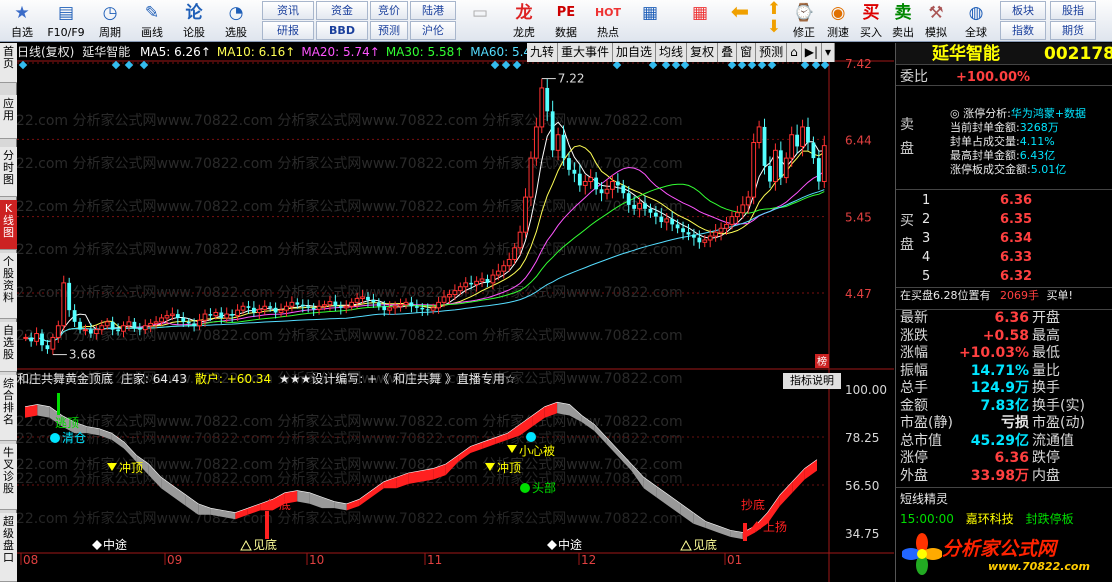  Describe the element at coordinates (728, 52) in the screenshot. I see `chart-tool-5: 叠` at that location.